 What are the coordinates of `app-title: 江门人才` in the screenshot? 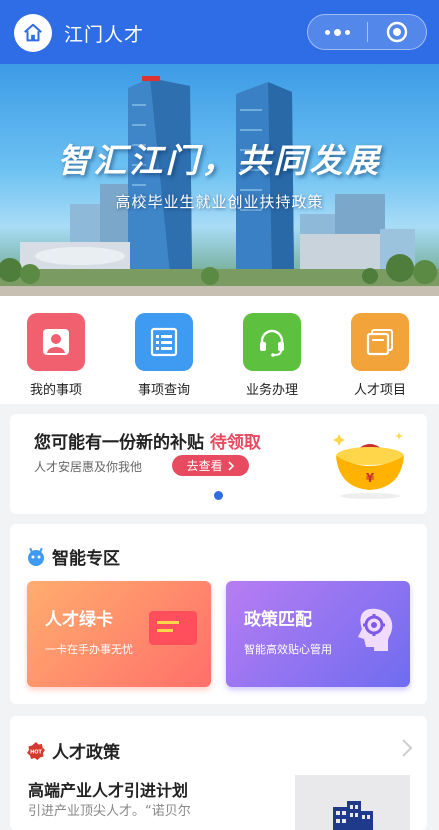 It's located at (104, 35).